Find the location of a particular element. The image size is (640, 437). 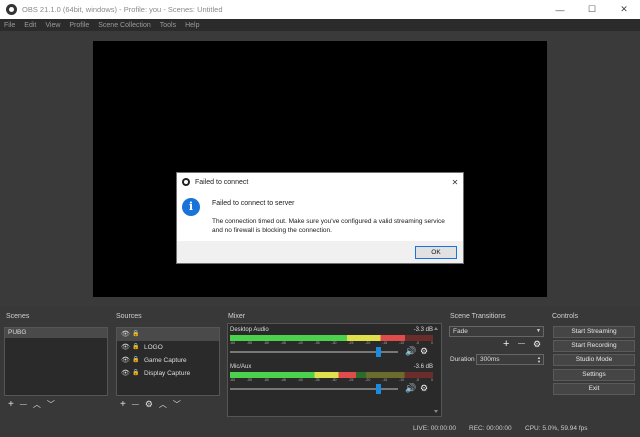

meter-scale: -60 -55 -50 -45 -40 -35 -30 -25 -20 -15 -10 -5 0 is located at coordinates (331, 381).